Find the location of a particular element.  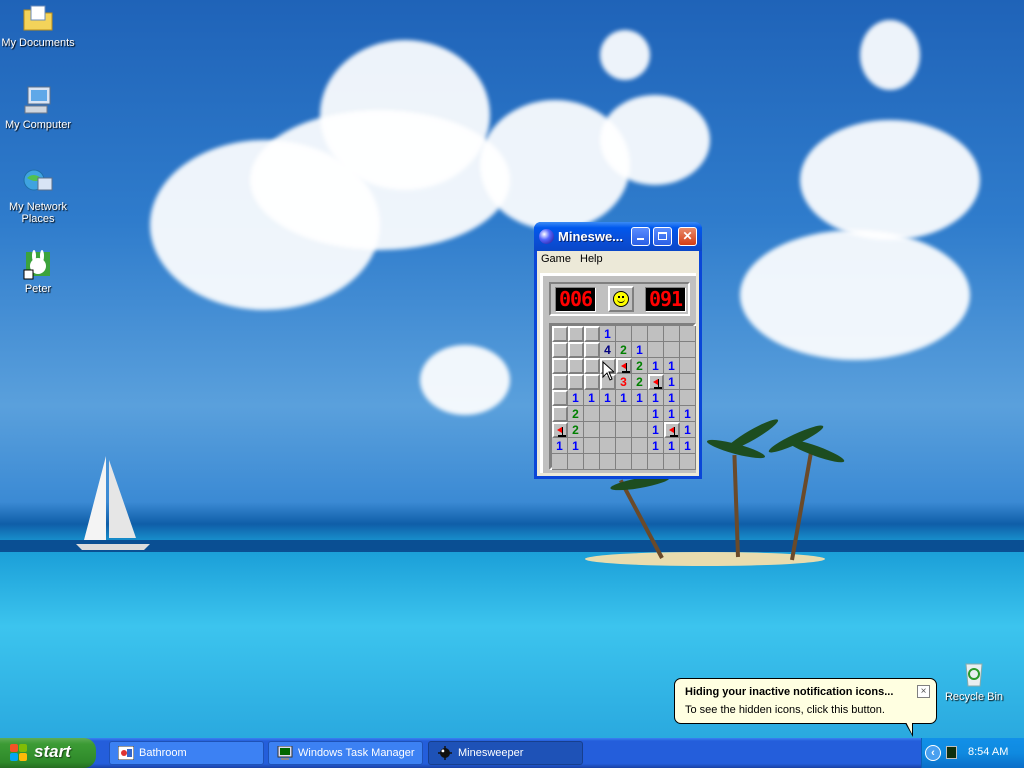

close-button: ✕ is located at coordinates (687, 236).